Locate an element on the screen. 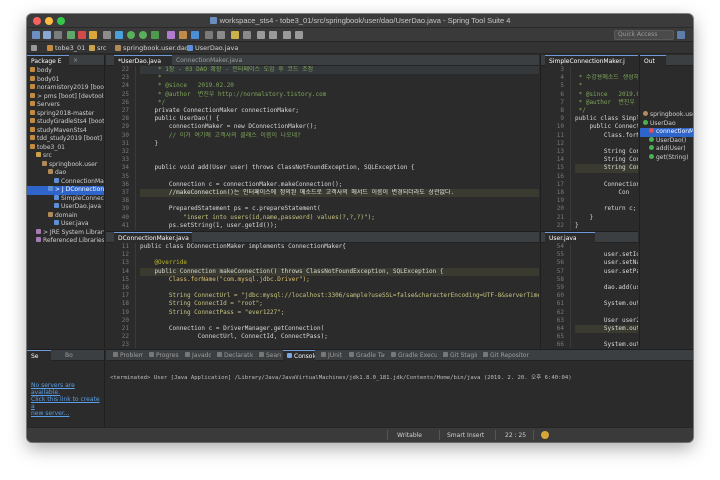  outline-item: UserDao() is located at coordinates (666, 141).